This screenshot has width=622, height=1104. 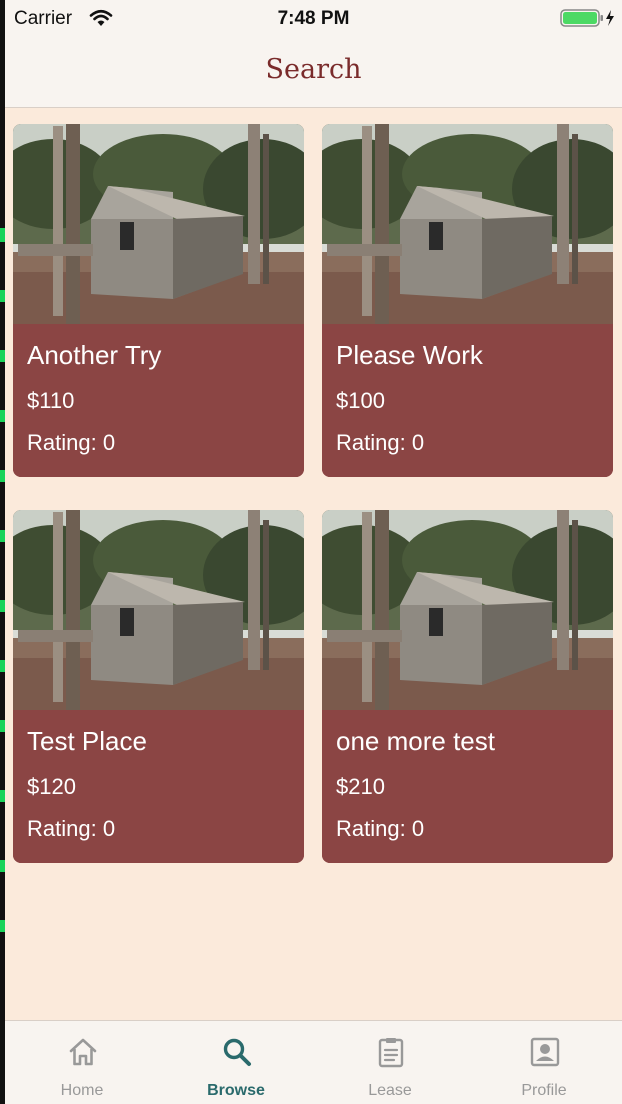 What do you see at coordinates (236, 1090) in the screenshot?
I see `tab-label: Browse` at bounding box center [236, 1090].